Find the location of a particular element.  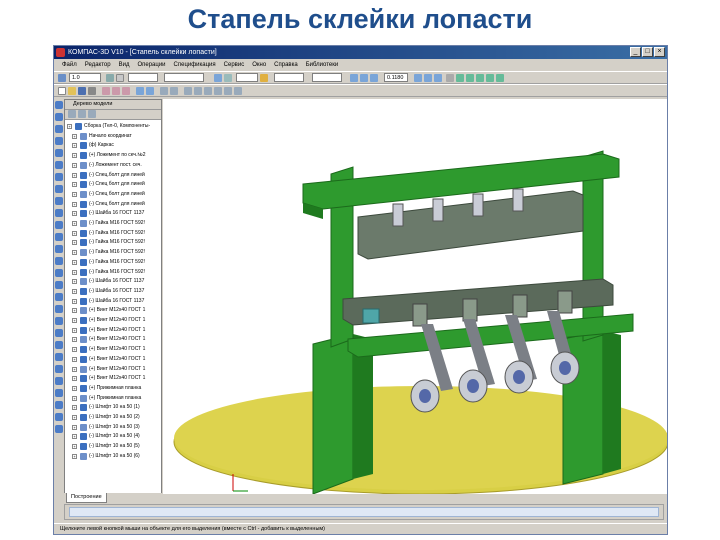

step-combo is located at coordinates (247, 77).